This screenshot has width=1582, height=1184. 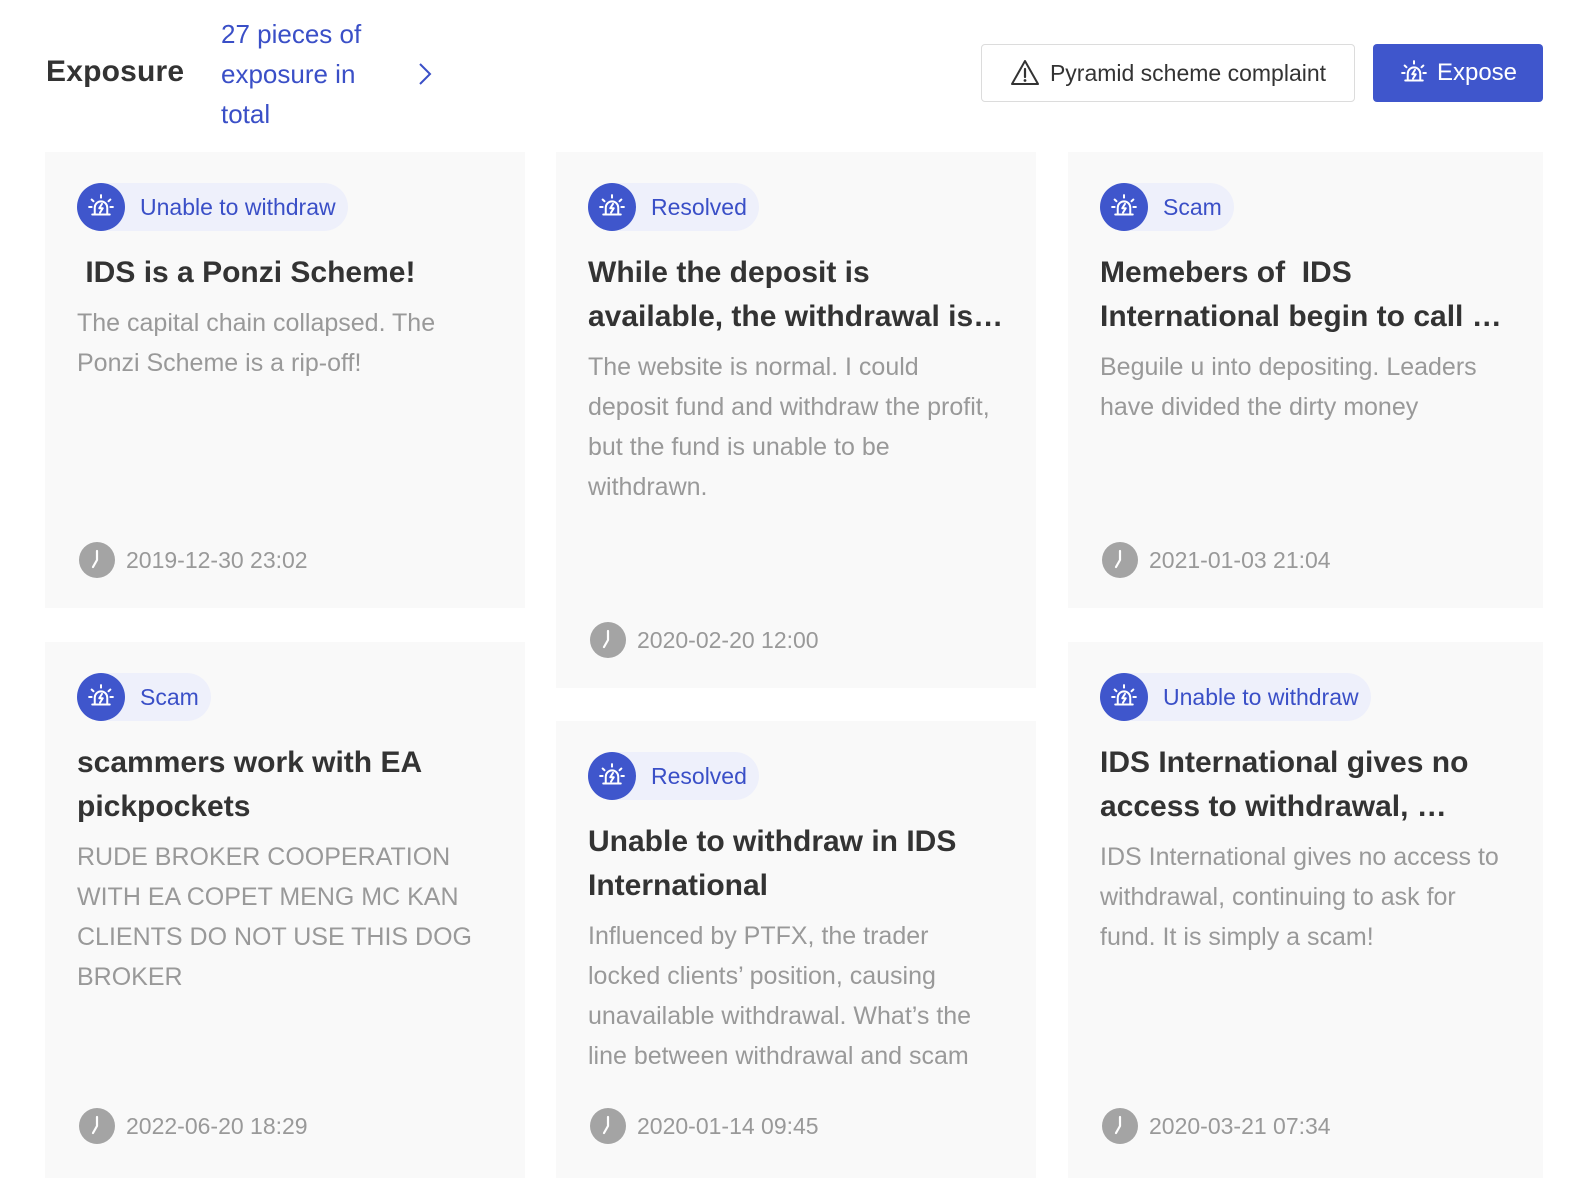 I want to click on expose-button-label: Expose, so click(x=1477, y=72).